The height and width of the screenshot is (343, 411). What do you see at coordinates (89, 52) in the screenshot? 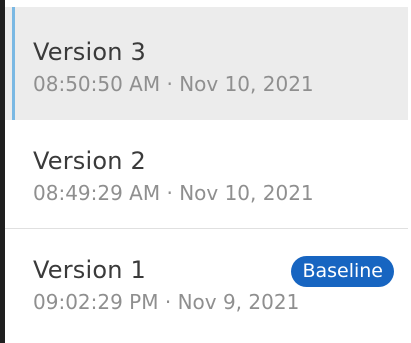
I see `version-title: Version 3` at bounding box center [89, 52].